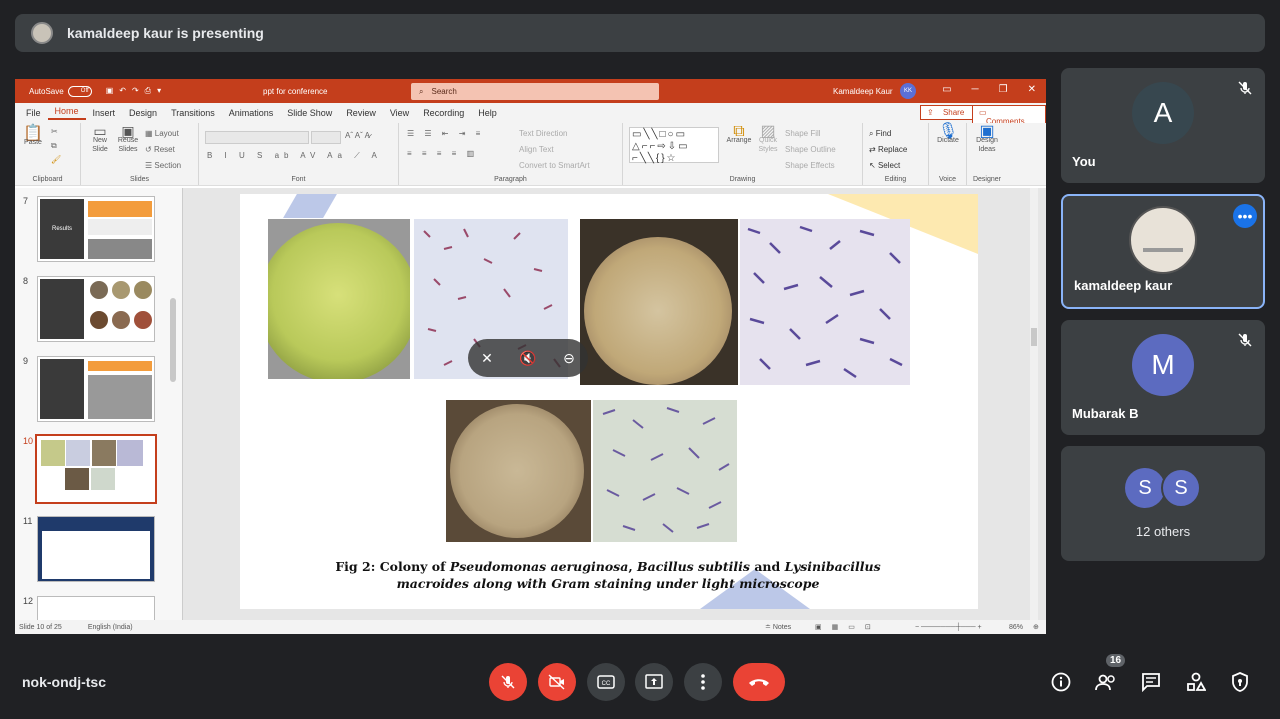 This screenshot has width=1280, height=719. I want to click on layout-button: ▦ Layout, so click(162, 133).